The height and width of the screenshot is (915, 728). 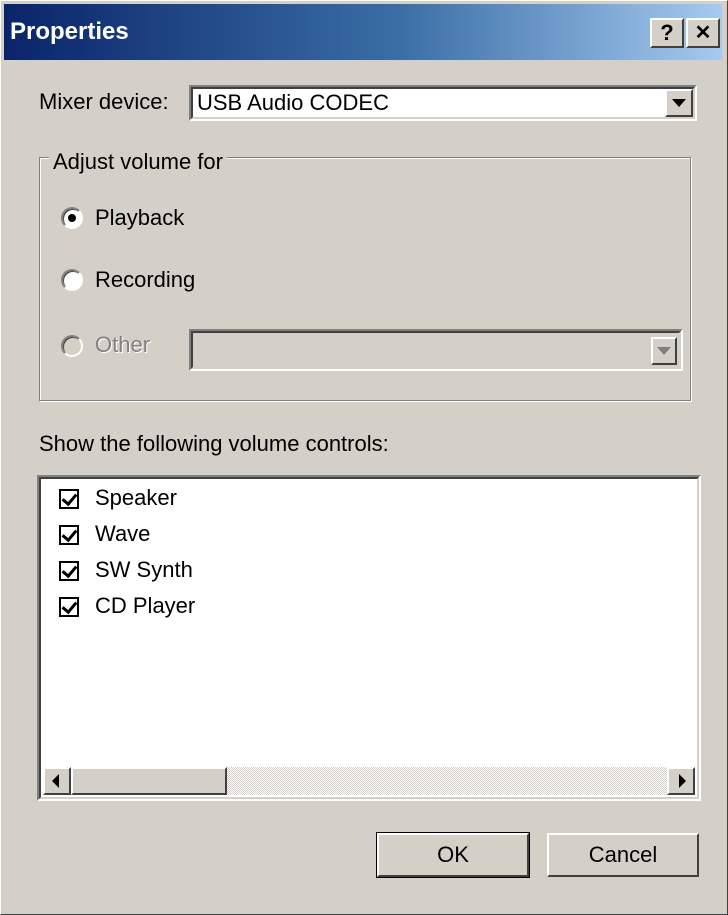 I want to click on other-device-select, so click(x=436, y=350).